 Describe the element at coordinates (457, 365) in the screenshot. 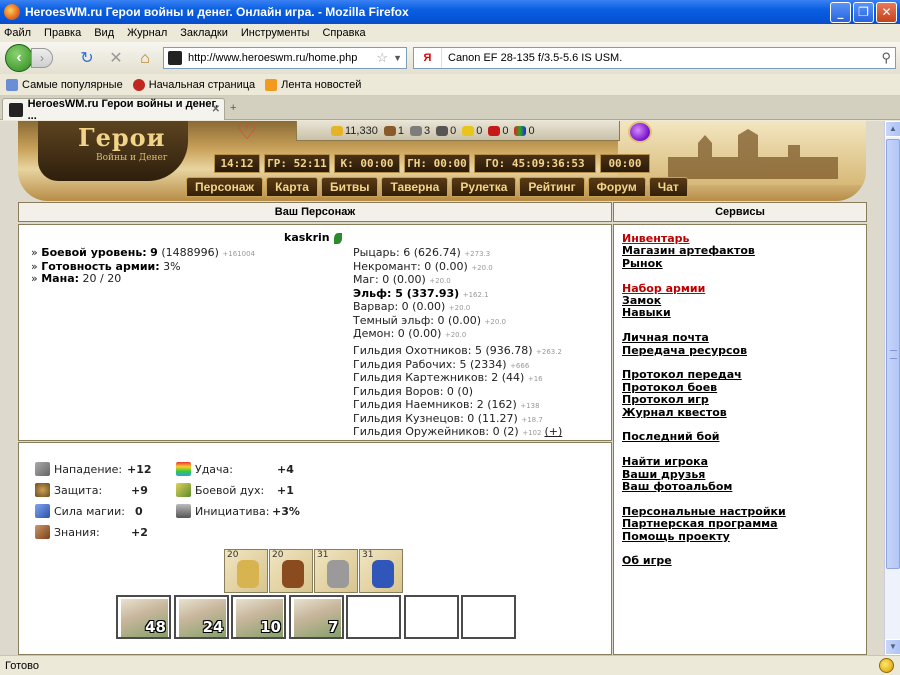

I see `guild-line: Гильдия Рабочих: 5 (2334) +666` at that location.